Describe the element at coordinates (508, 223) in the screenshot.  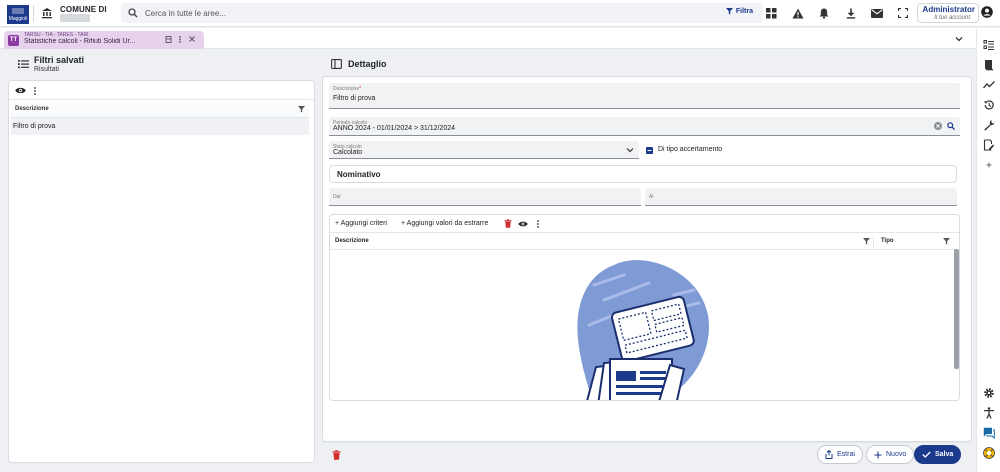
I see `trash-icon` at that location.